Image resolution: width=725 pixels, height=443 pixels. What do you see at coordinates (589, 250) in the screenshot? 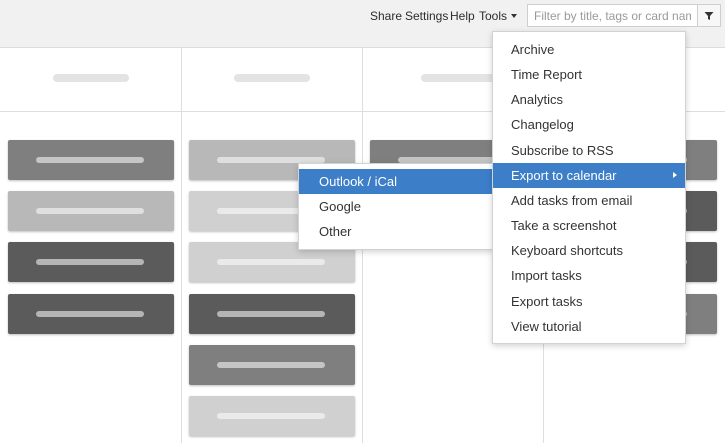
I see `menu-item-keyboard-shortcuts: Keyboard shortcuts` at bounding box center [589, 250].